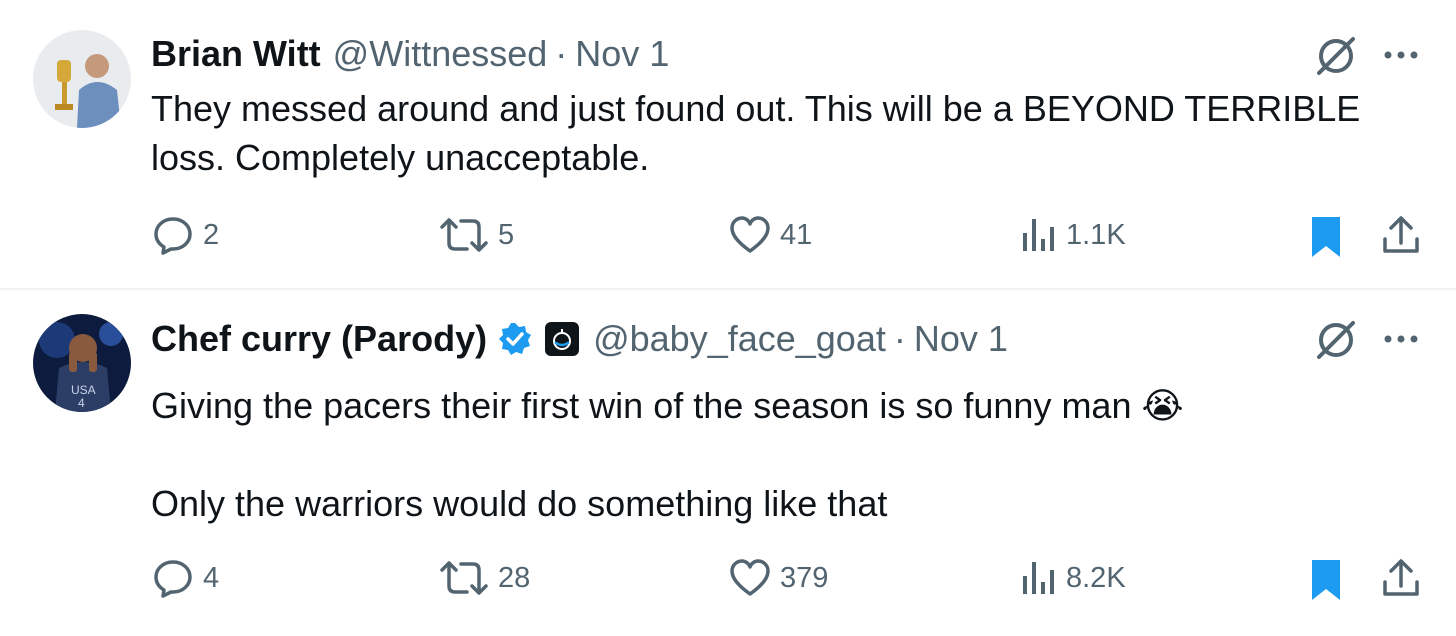  What do you see at coordinates (562, 339) in the screenshot?
I see `affiliate-badge-icon` at bounding box center [562, 339].